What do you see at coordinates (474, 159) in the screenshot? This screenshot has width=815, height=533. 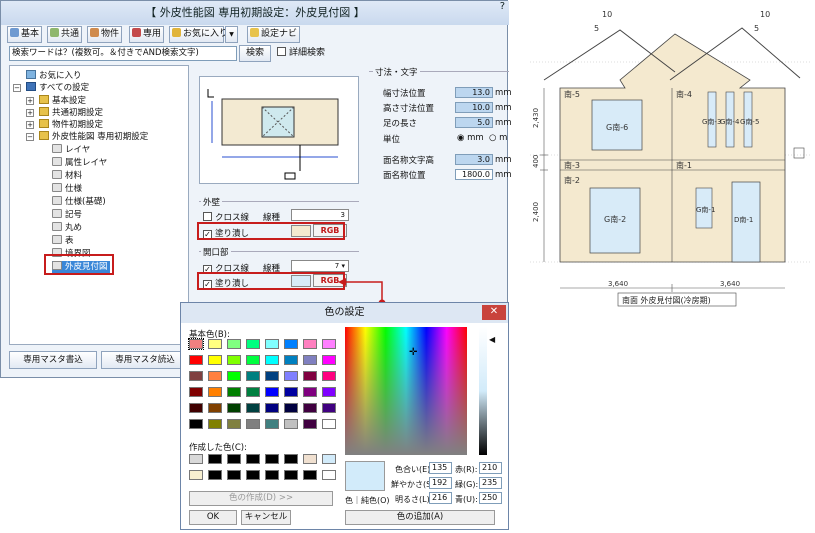 I see `name-height-field: 3.0` at bounding box center [474, 159].